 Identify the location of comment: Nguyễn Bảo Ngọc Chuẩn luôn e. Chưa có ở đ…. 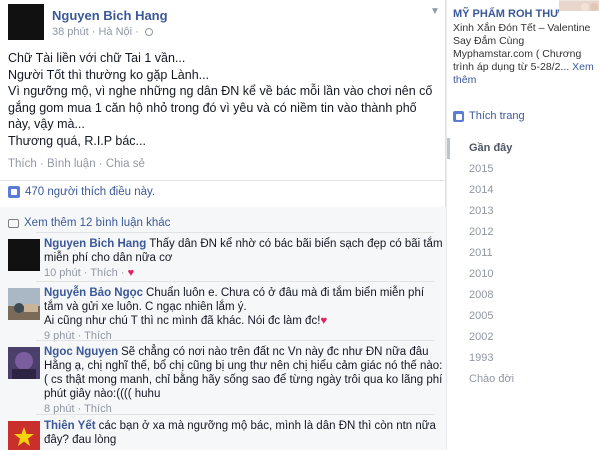
(223, 315).